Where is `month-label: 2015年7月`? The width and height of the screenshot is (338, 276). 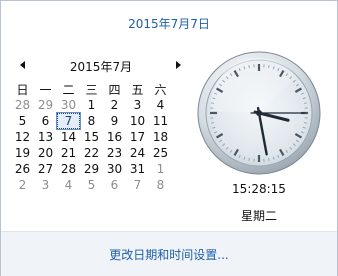 month-label: 2015年7月 is located at coordinates (101, 66).